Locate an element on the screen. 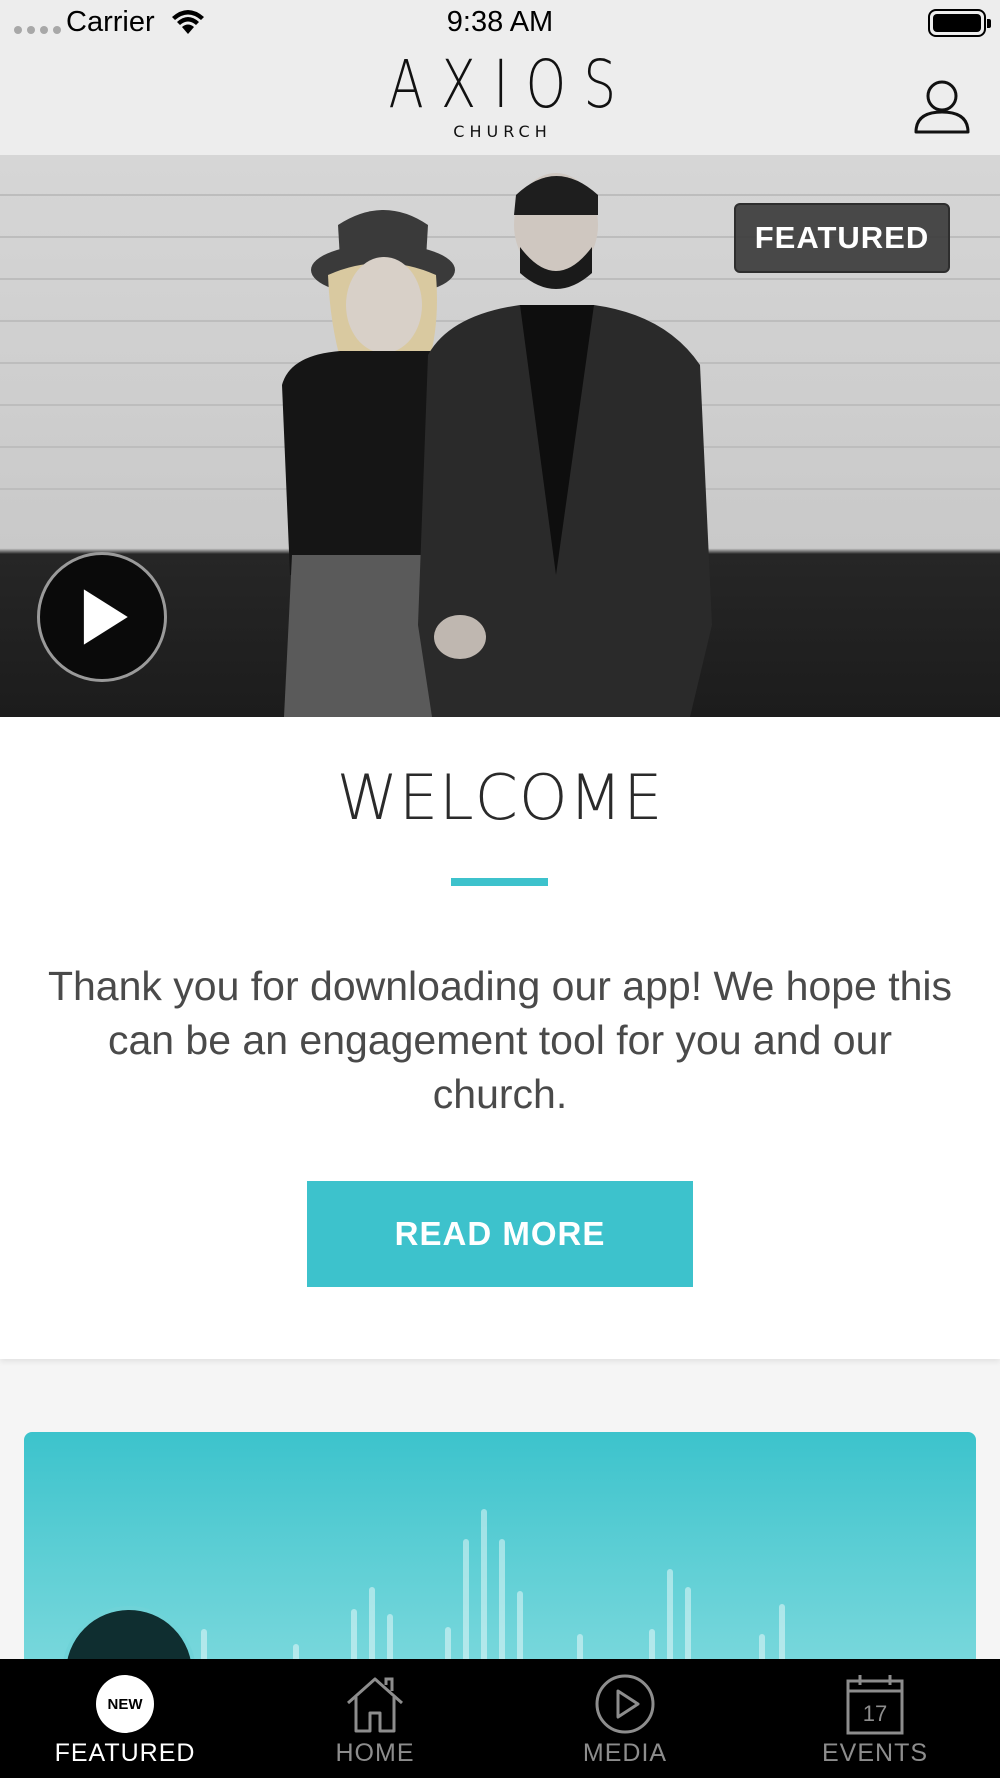 This screenshot has width=1000, height=1778. new-badge-icon: NEW is located at coordinates (125, 1704).